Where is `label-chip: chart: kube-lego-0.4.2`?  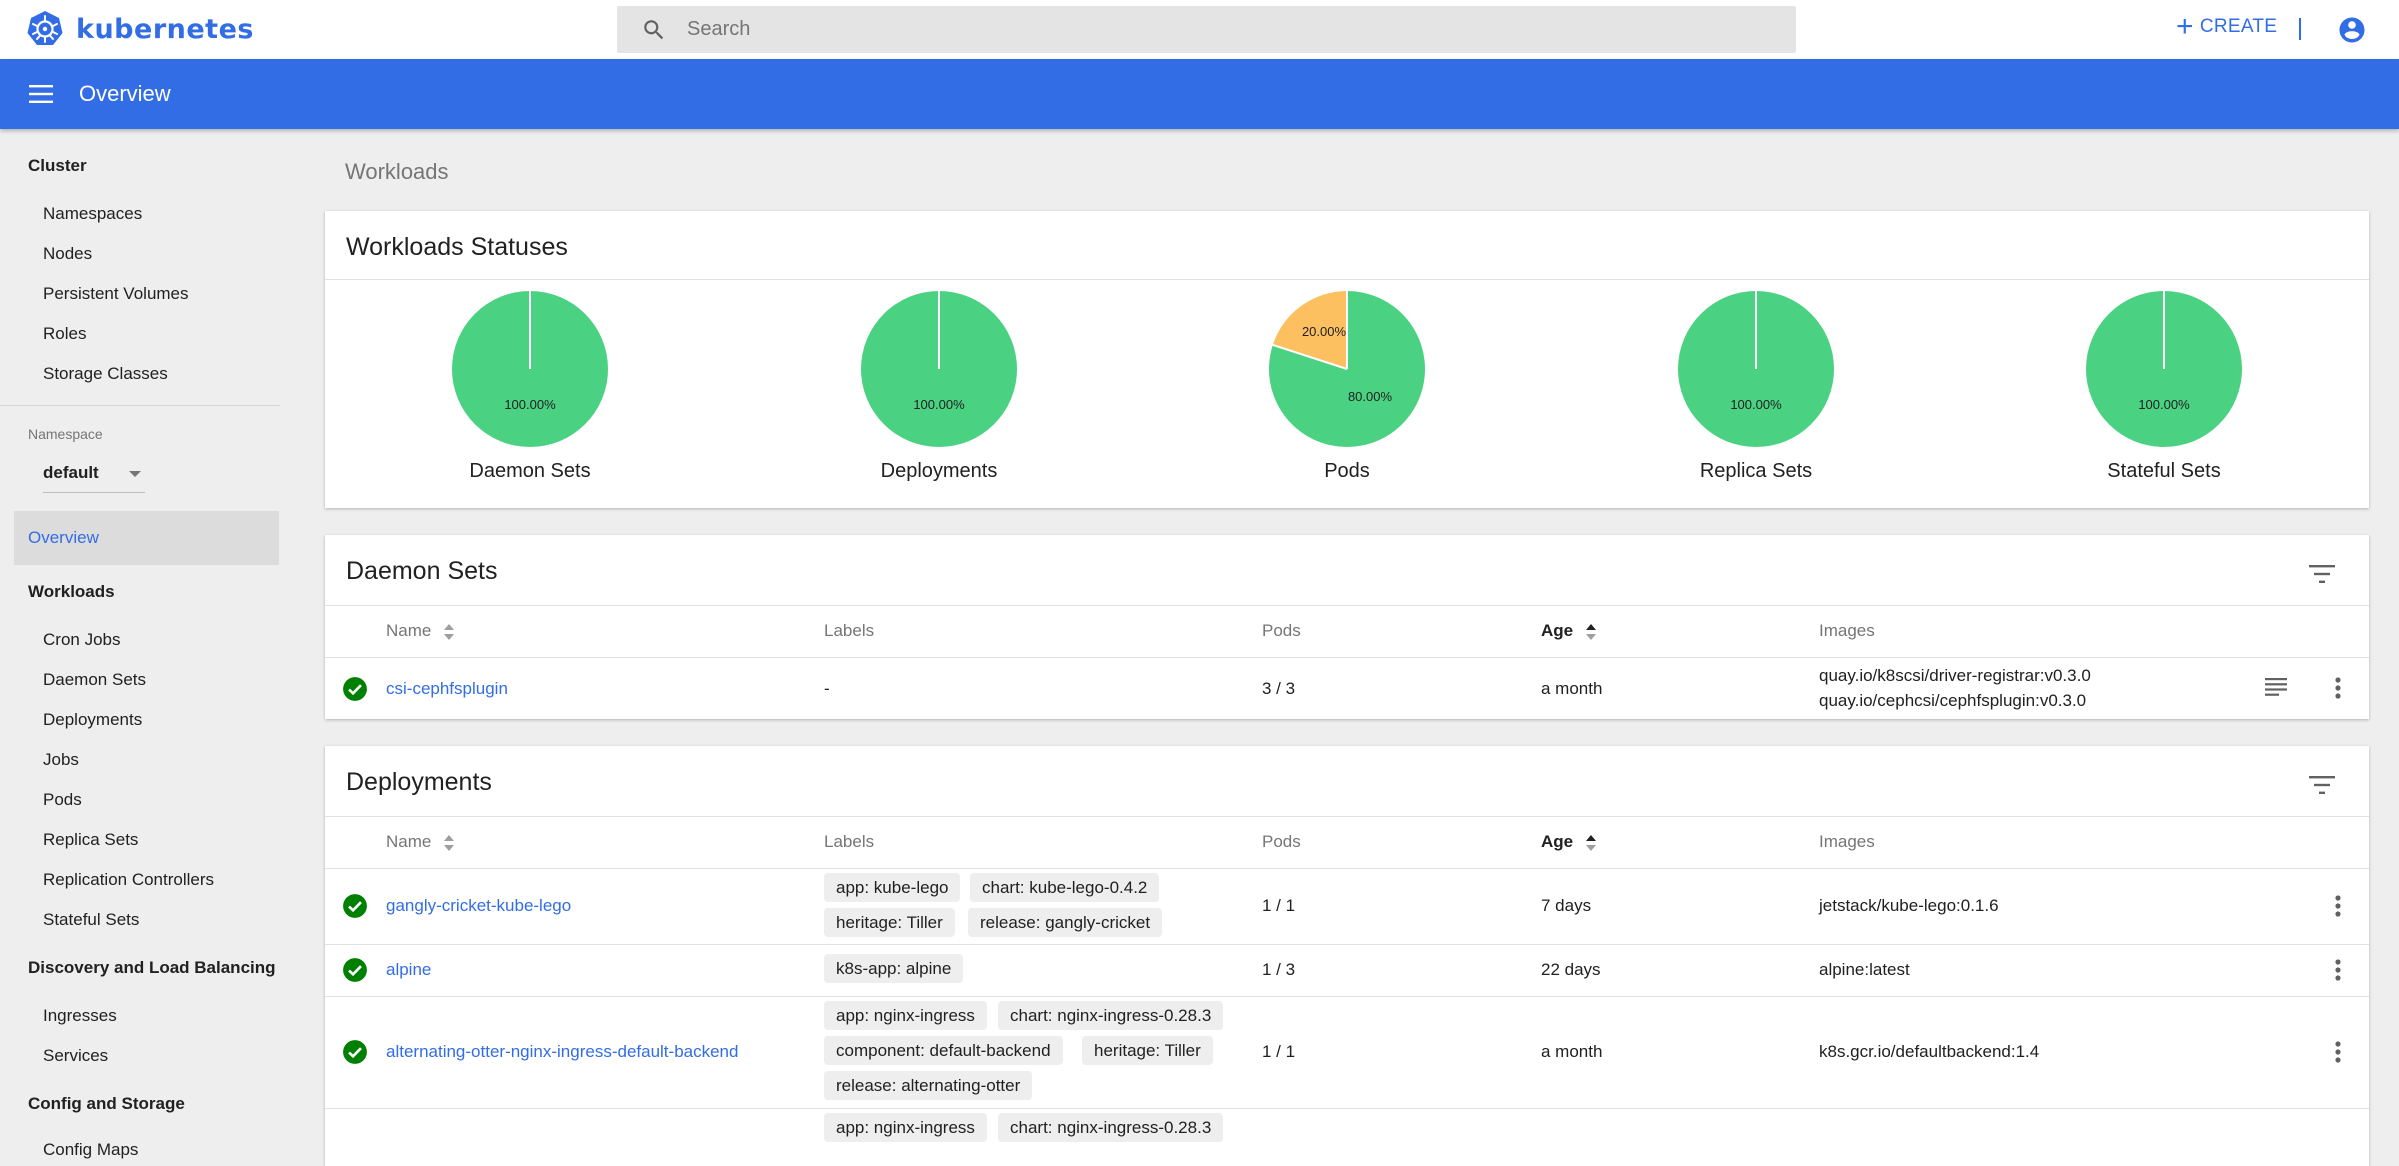
label-chip: chart: kube-lego-0.4.2 is located at coordinates (1065, 887).